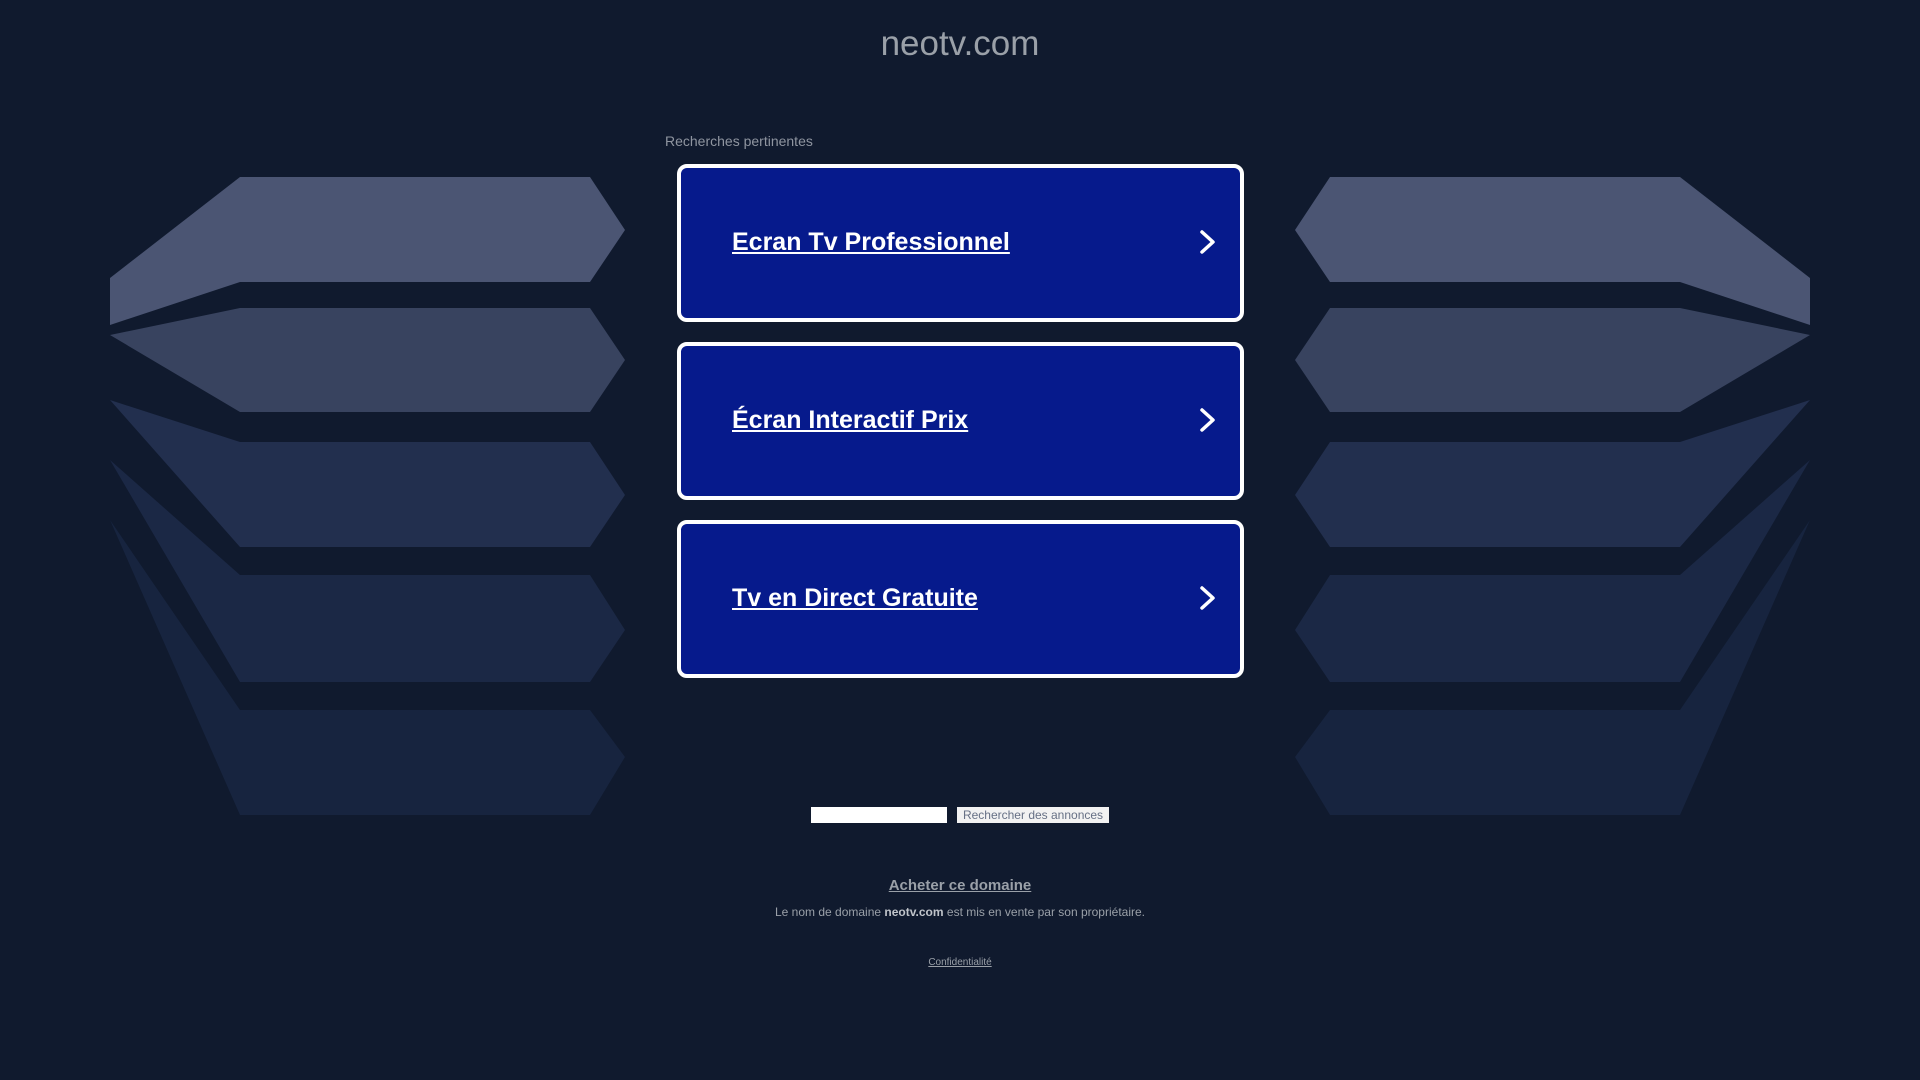 Image resolution: width=1920 pixels, height=1080 pixels. What do you see at coordinates (960, 885) in the screenshot?
I see `buy-domain-link: Acheter ce domaine` at bounding box center [960, 885].